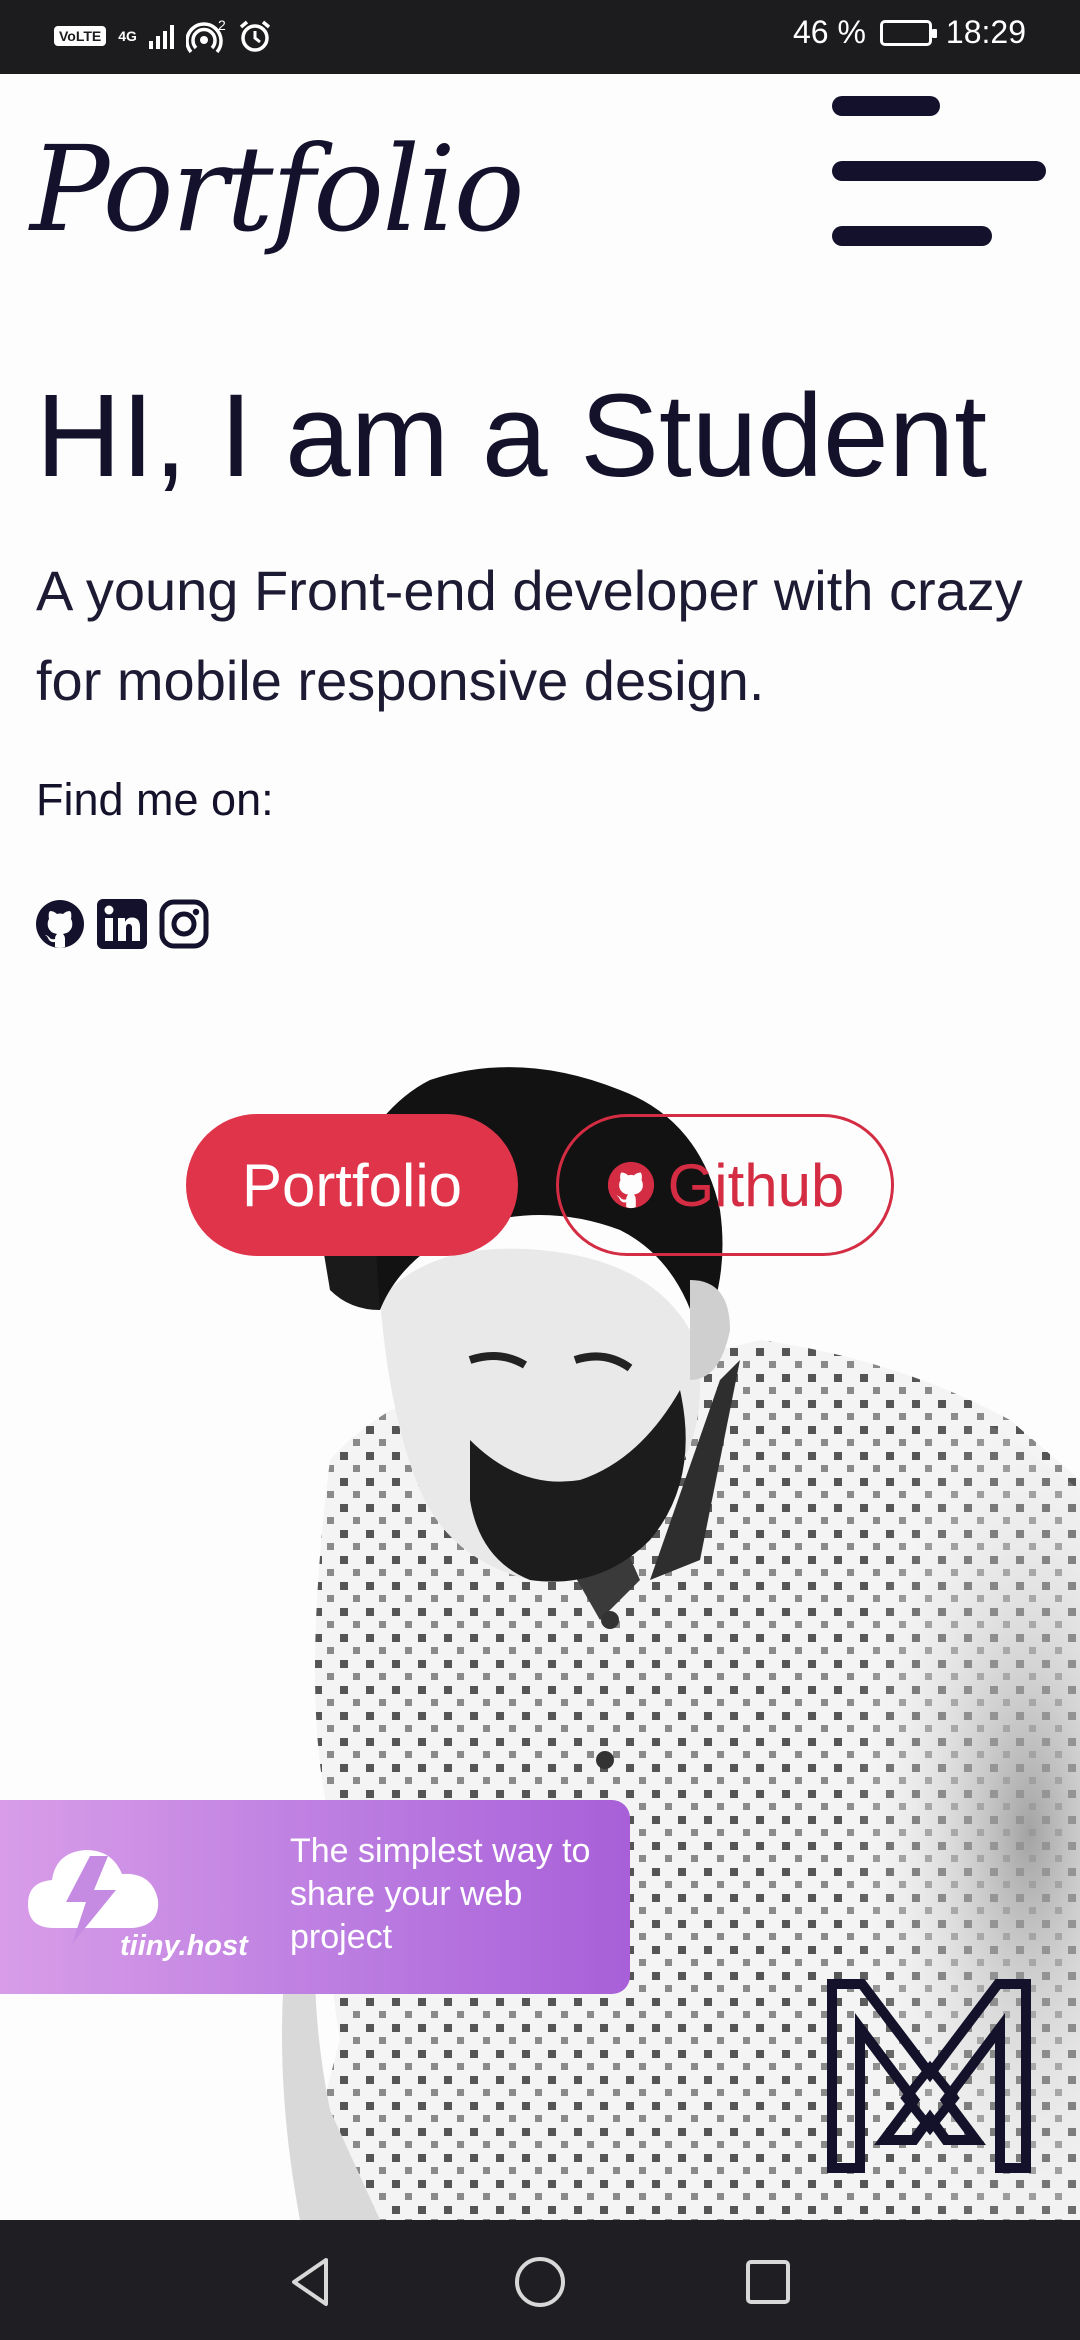 This screenshot has height=2340, width=1080. Describe the element at coordinates (205, 36) in the screenshot. I see `hotspot-icon: 2` at that location.